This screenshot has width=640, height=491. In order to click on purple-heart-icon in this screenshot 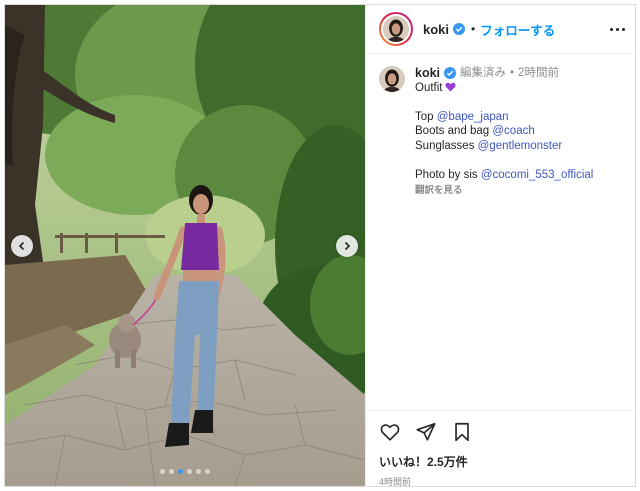, I will do `click(451, 87)`.